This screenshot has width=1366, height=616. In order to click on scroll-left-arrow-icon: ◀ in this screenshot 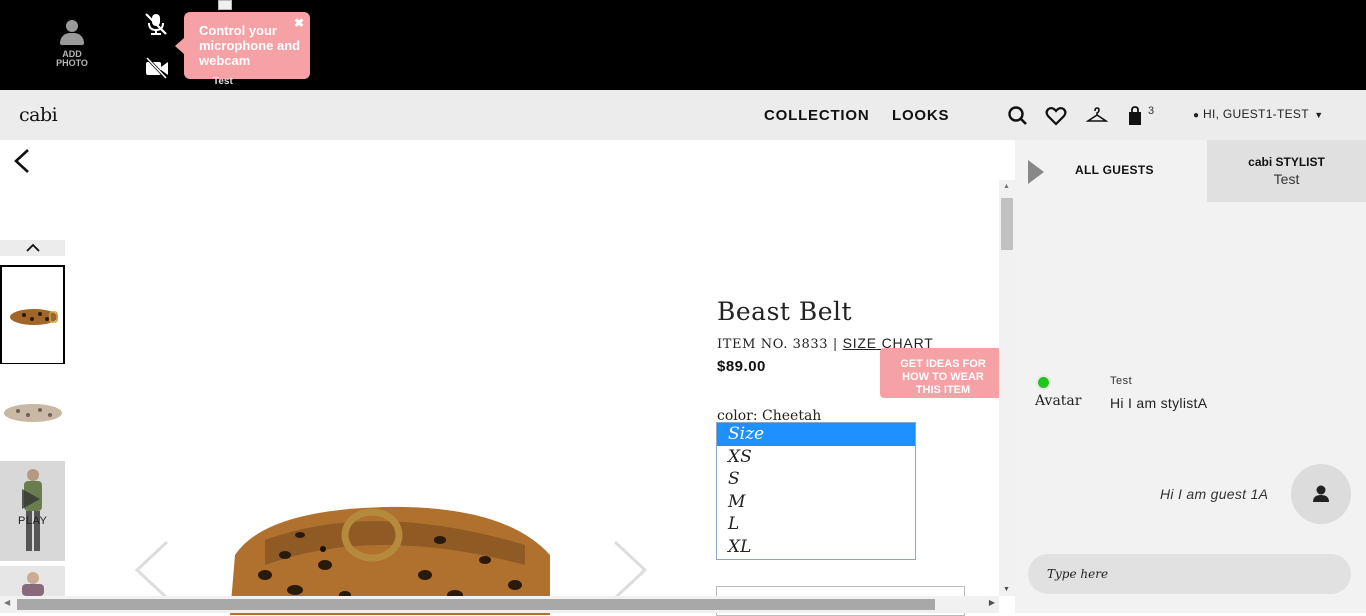, I will do `click(7, 602)`.